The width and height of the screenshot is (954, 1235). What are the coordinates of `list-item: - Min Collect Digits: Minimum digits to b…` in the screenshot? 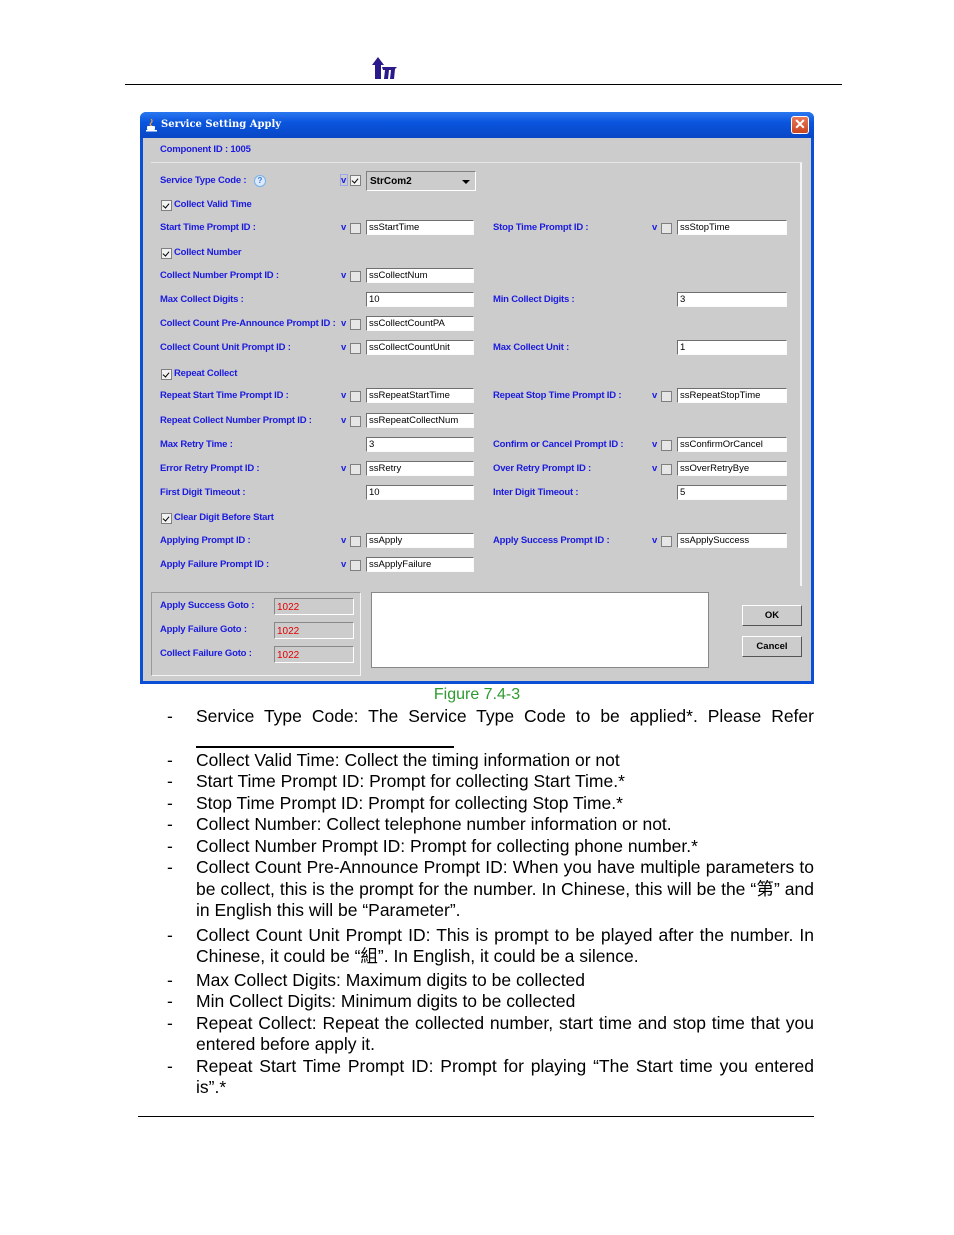 It's located at (371, 1001).